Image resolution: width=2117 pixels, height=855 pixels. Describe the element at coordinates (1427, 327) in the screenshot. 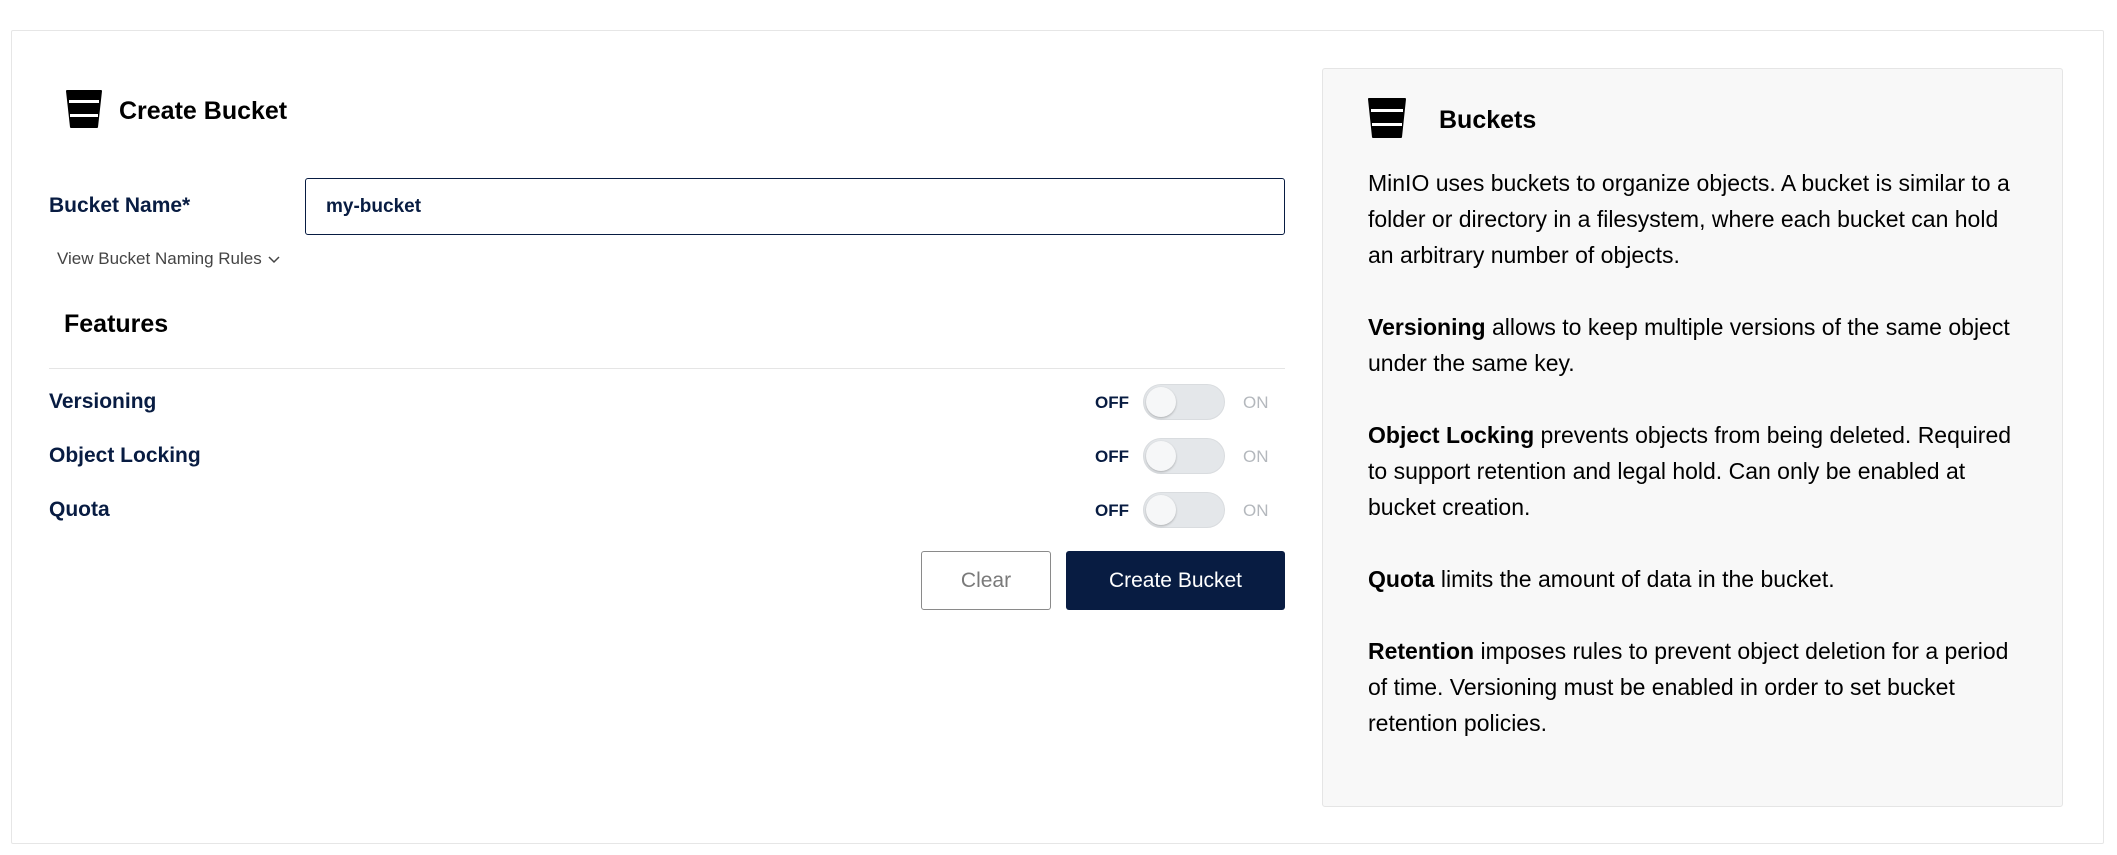

I see `help-term: Versioning` at that location.